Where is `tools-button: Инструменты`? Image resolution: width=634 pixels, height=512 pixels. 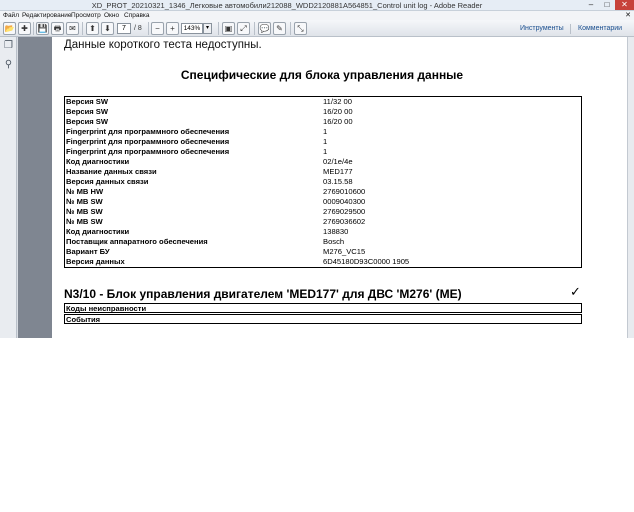
tools-button: Инструменты is located at coordinates (542, 28).